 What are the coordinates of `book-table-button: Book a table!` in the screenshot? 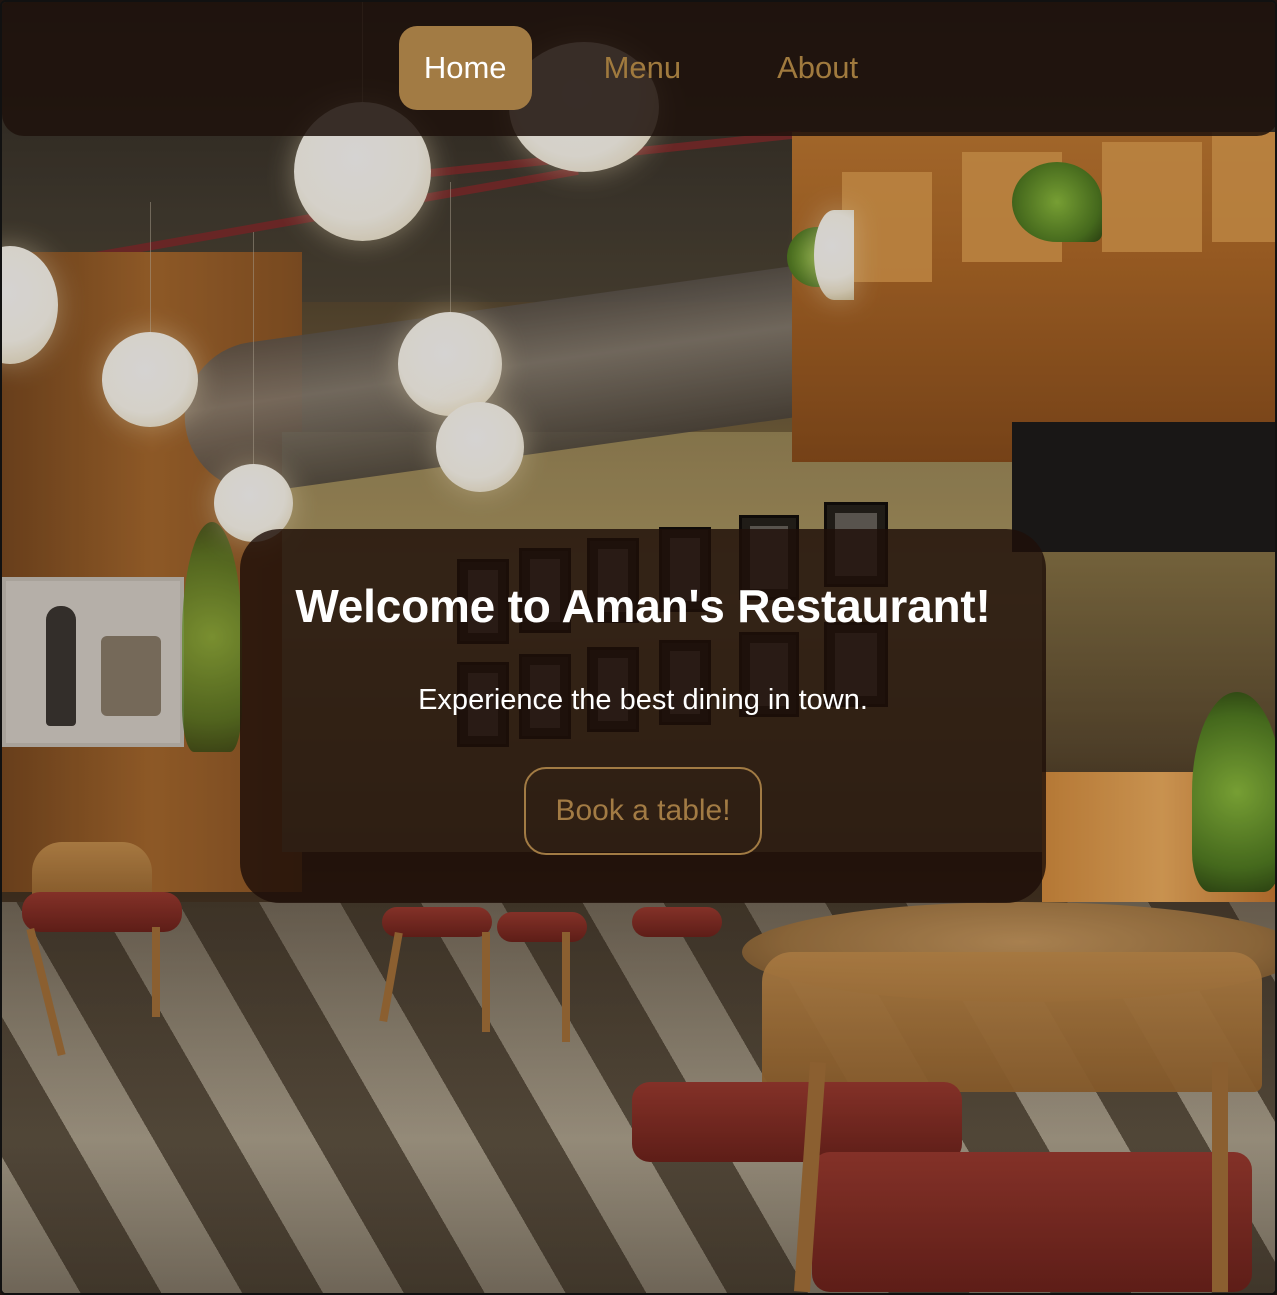 It's located at (643, 811).